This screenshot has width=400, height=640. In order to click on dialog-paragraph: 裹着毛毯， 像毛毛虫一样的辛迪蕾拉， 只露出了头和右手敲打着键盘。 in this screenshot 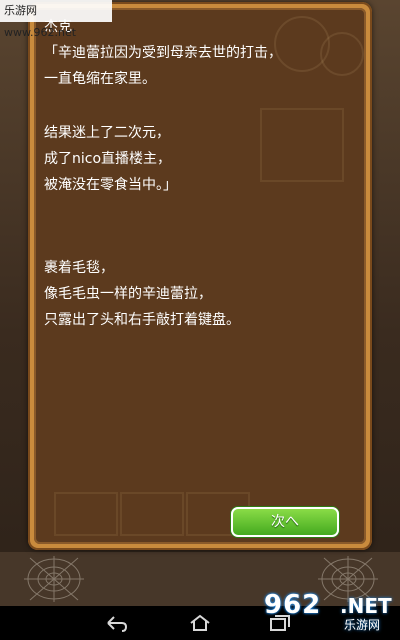, I will do `click(142, 294)`.